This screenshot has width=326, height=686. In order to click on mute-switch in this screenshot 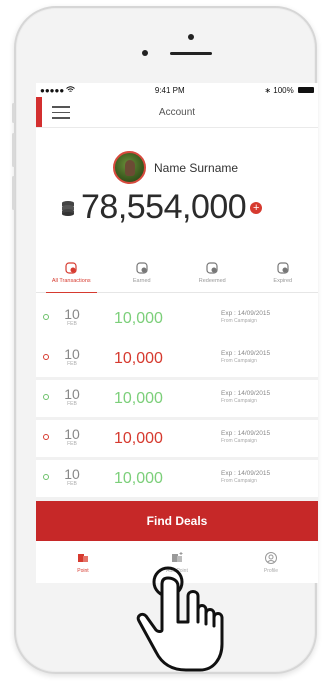, I will do `click(13, 113)`.